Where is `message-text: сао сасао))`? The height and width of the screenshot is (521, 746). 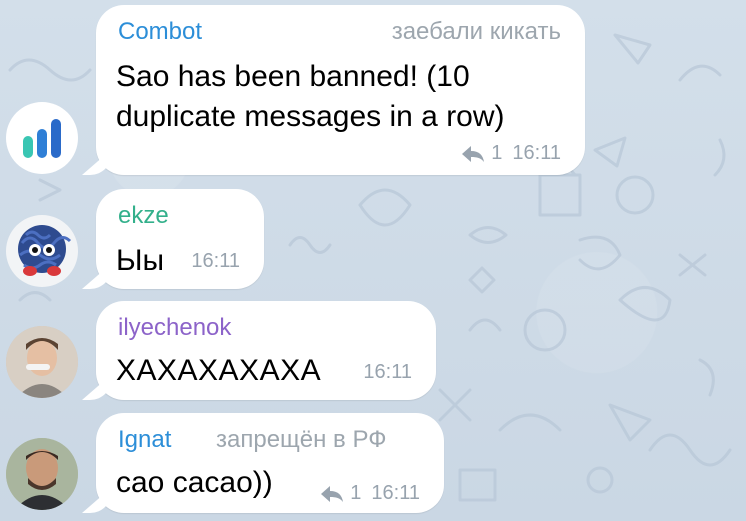 message-text: сао сасао)) is located at coordinates (194, 482).